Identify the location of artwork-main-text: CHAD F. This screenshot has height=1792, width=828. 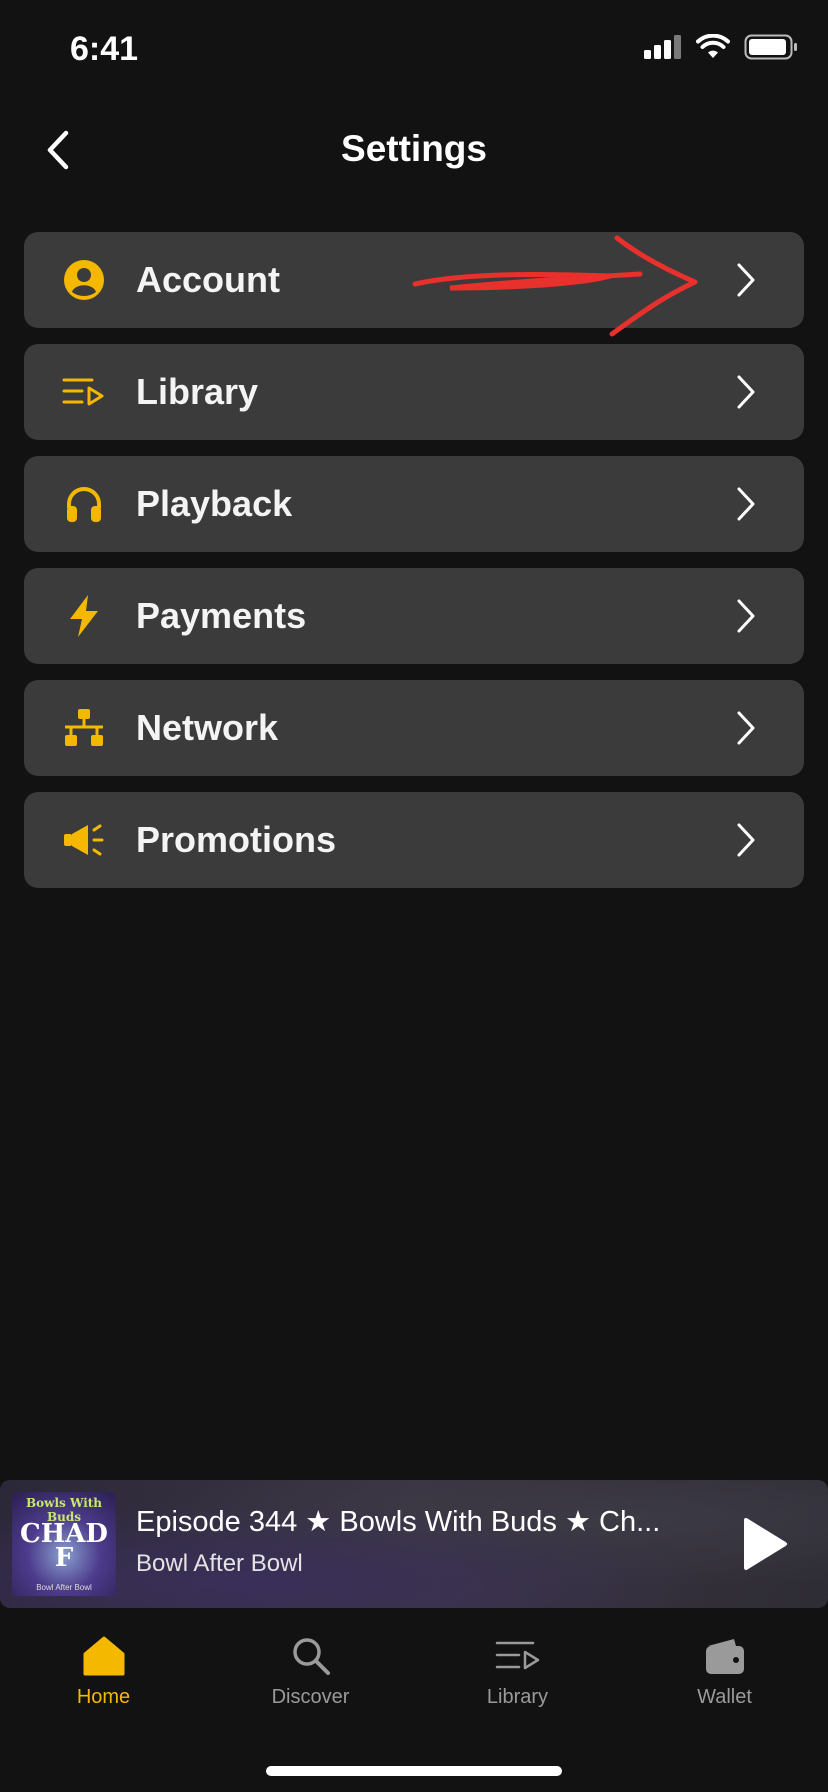
(64, 1546).